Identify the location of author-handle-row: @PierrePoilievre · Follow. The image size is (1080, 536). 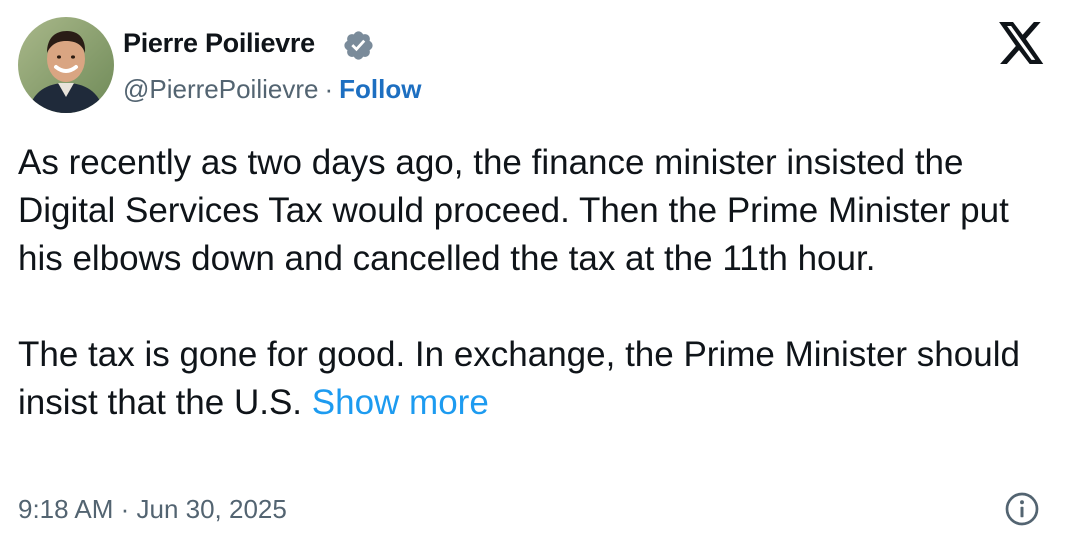
(272, 89).